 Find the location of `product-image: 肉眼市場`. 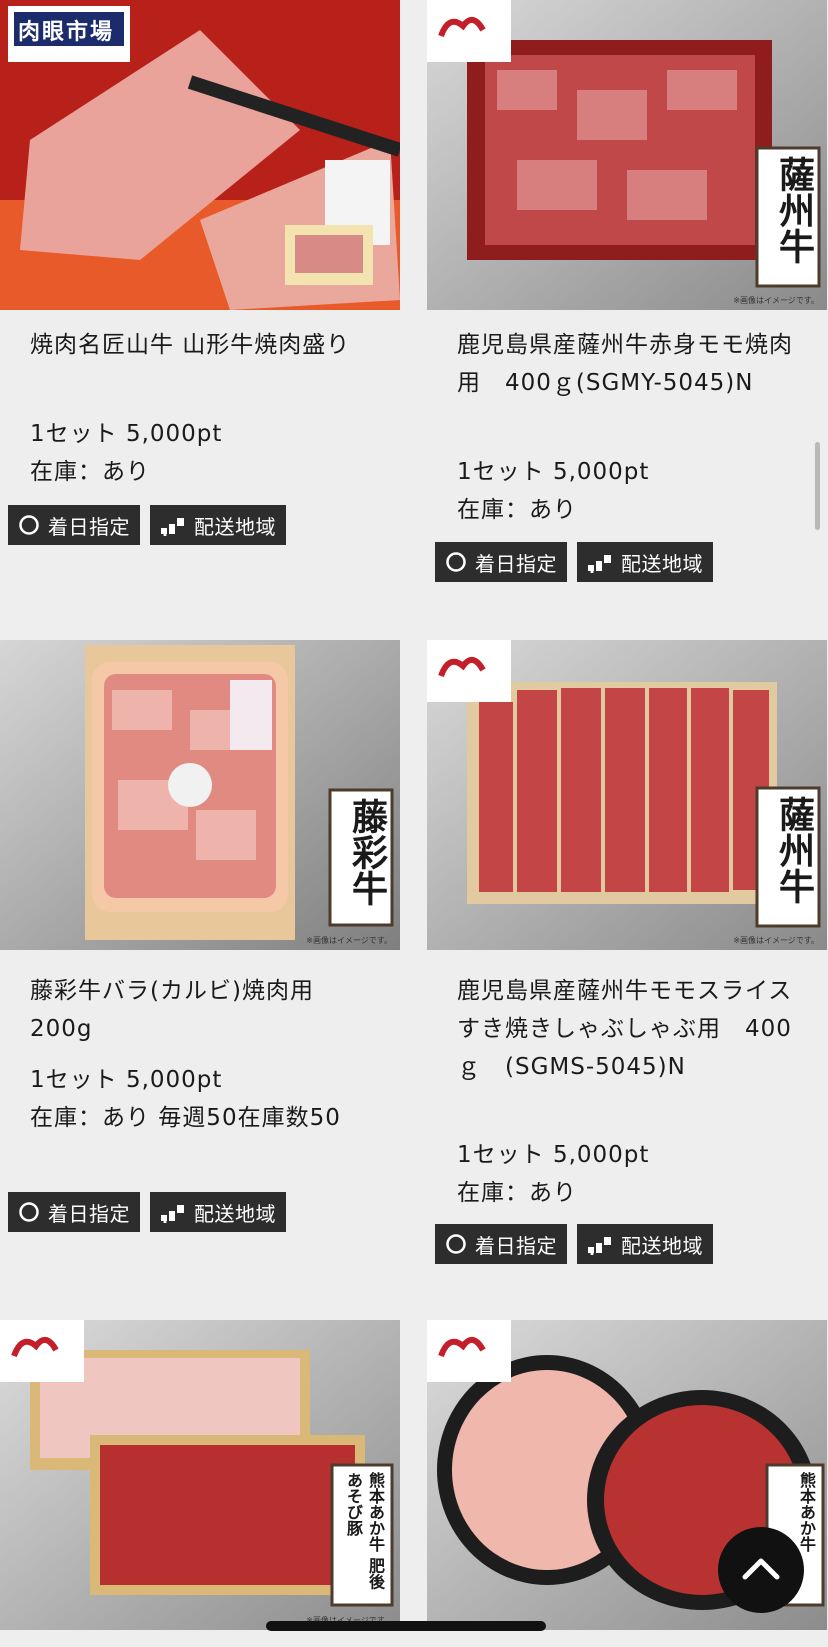

product-image: 肉眼市場 is located at coordinates (200, 155).